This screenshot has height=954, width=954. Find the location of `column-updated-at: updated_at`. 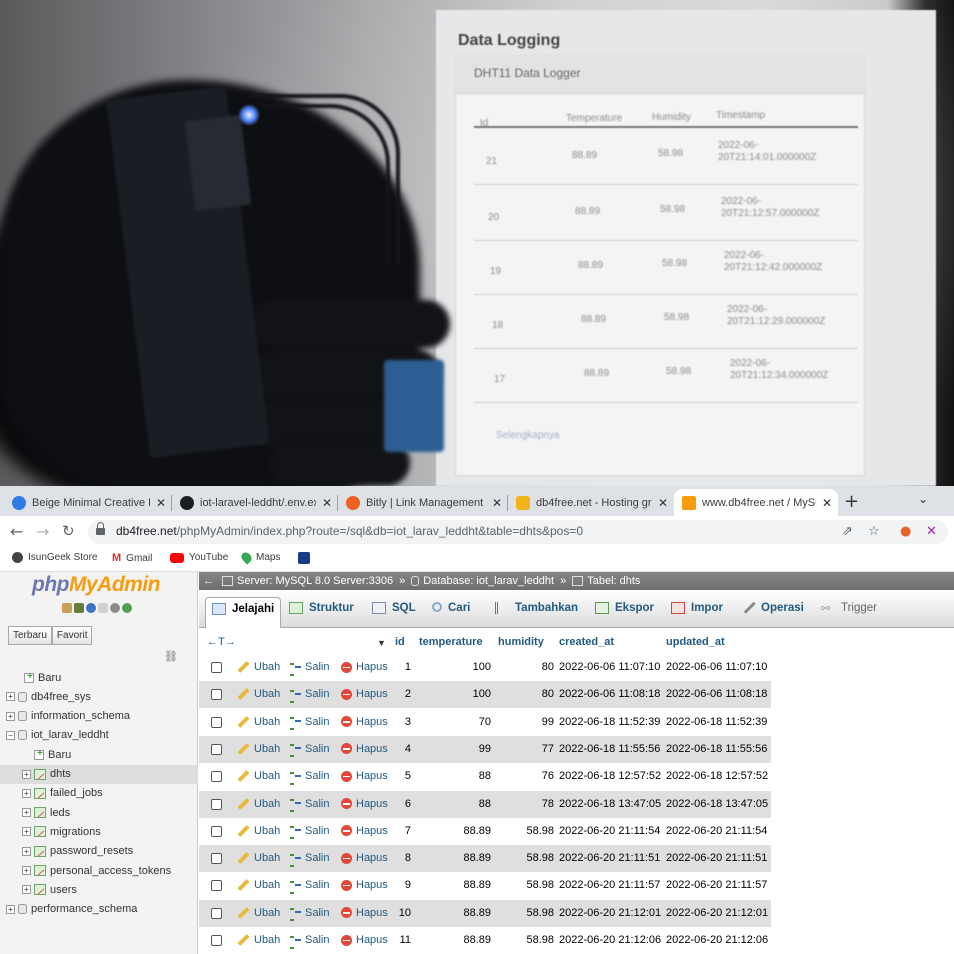

column-updated-at: updated_at is located at coordinates (695, 642).